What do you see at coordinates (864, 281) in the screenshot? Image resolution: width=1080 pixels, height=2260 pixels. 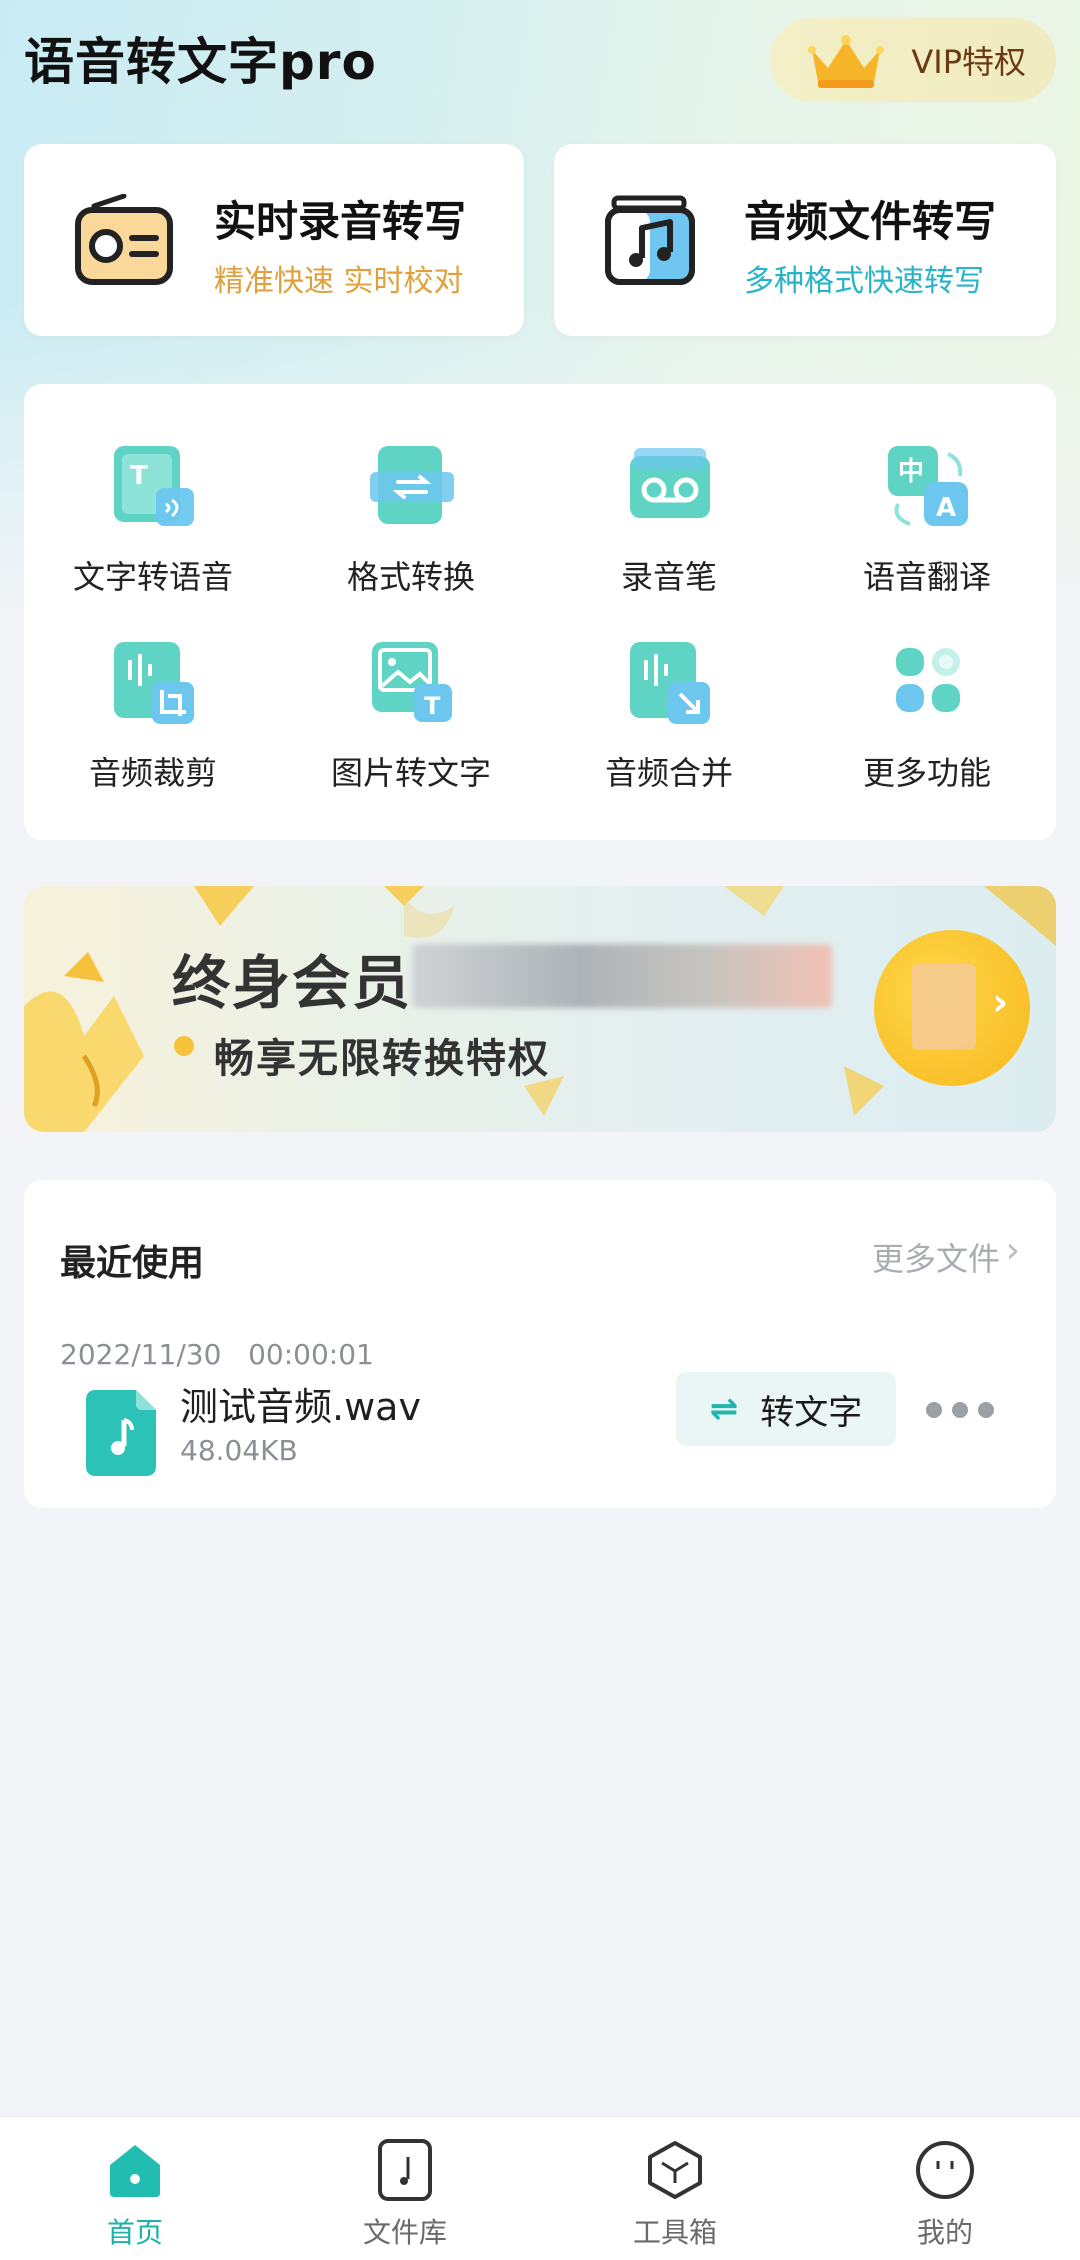 I see `audio-file-transcribe-subtitle: 多种格式快速转写` at bounding box center [864, 281].